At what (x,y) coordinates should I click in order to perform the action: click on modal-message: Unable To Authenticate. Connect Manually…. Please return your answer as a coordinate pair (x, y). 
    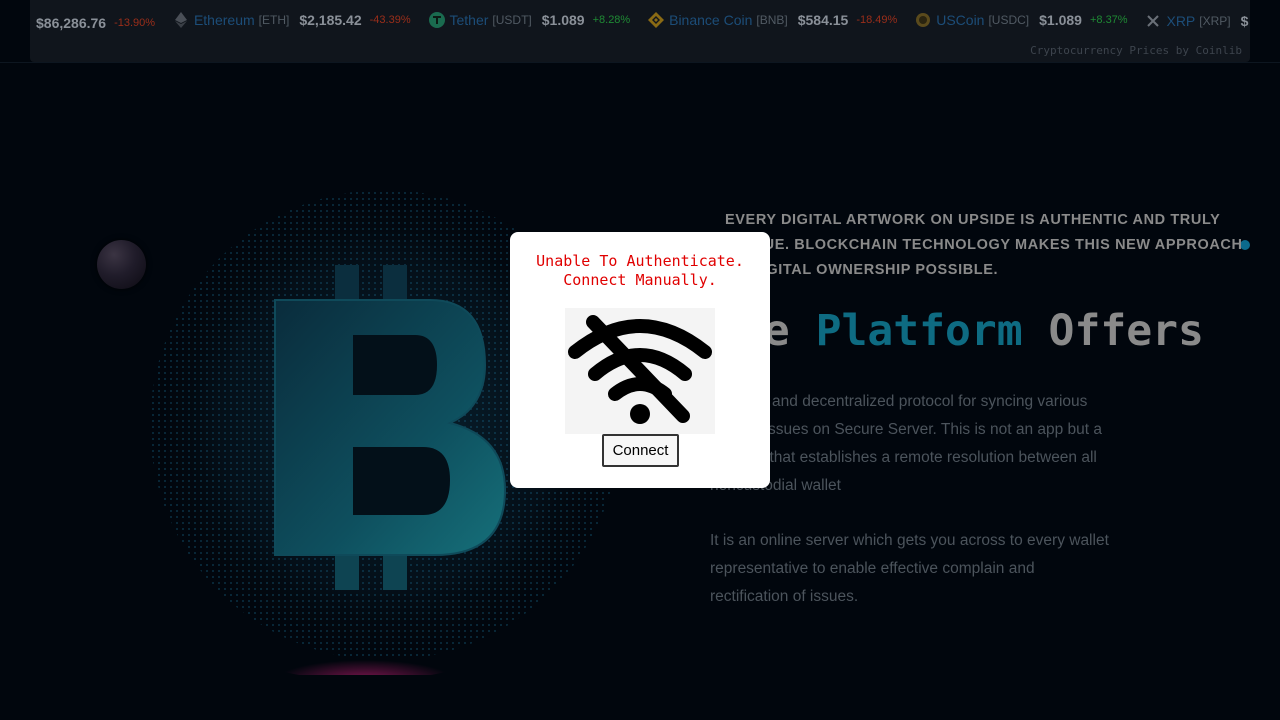
    Looking at the image, I should click on (640, 271).